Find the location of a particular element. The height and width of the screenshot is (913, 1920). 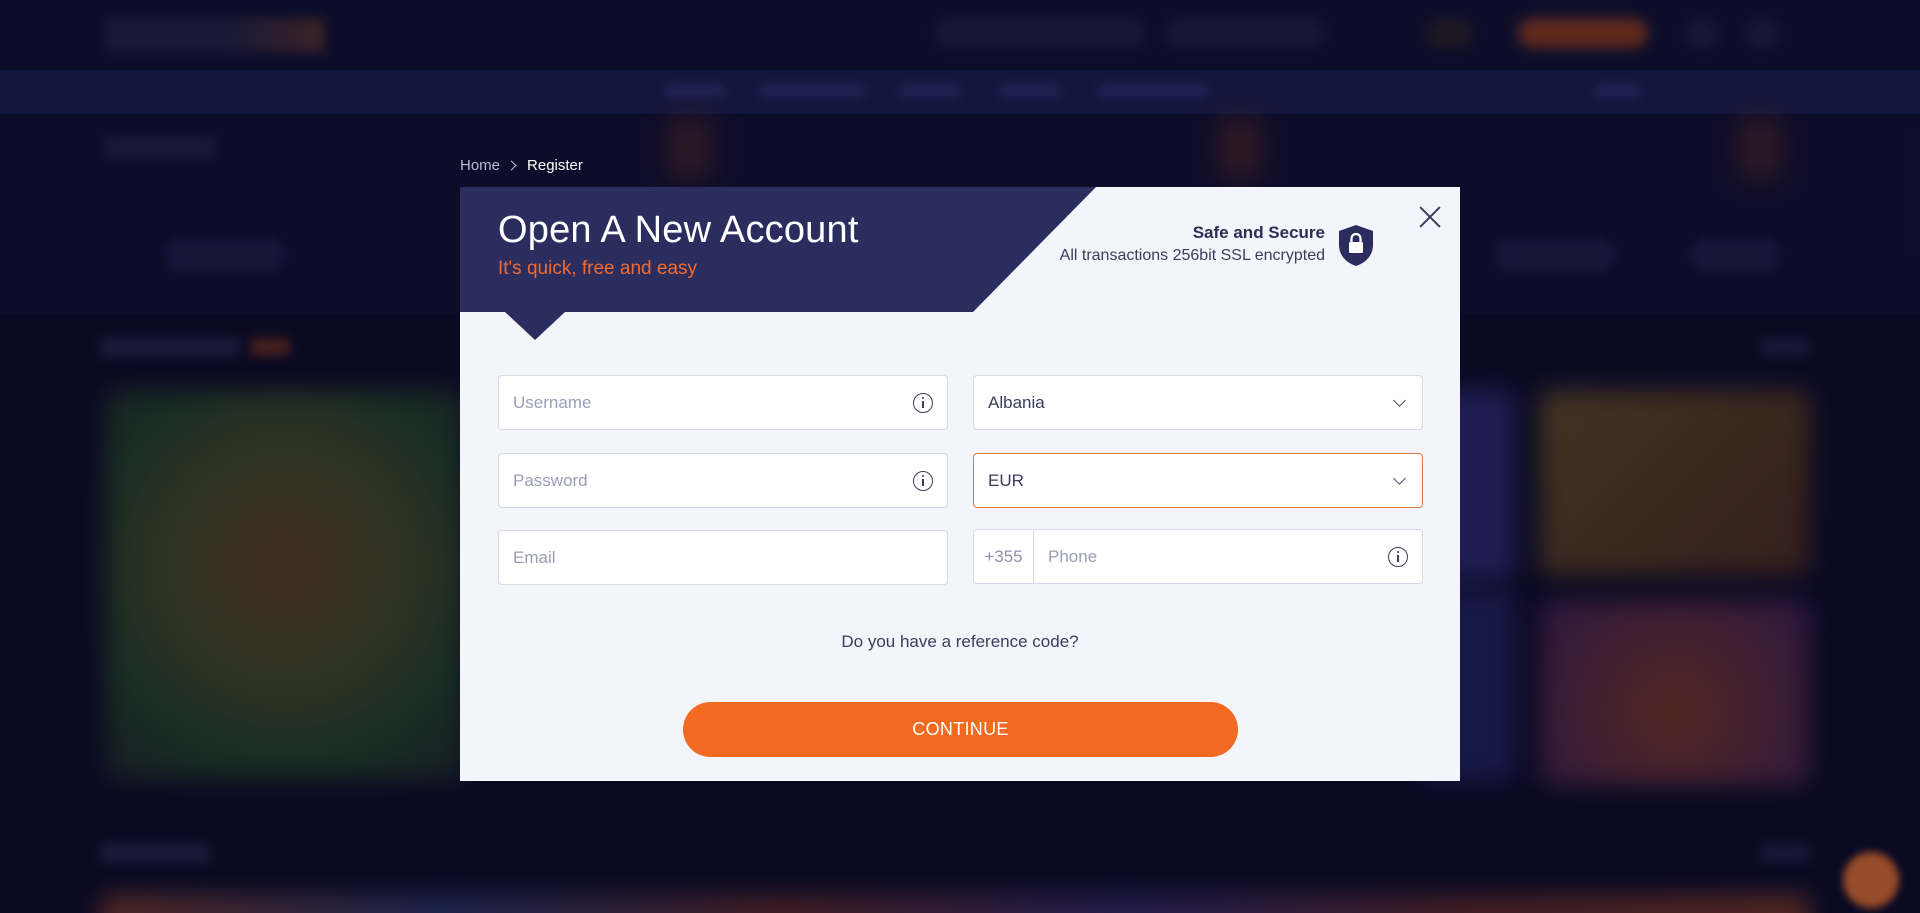

secure-text: All transactions 256bit SSL encrypted is located at coordinates (1192, 255).